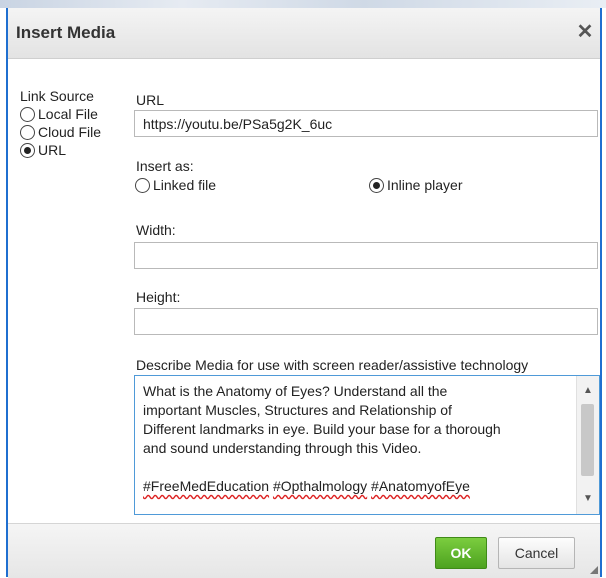 Image resolution: width=606 pixels, height=578 pixels. What do you see at coordinates (366, 255) in the screenshot?
I see `width-input` at bounding box center [366, 255].